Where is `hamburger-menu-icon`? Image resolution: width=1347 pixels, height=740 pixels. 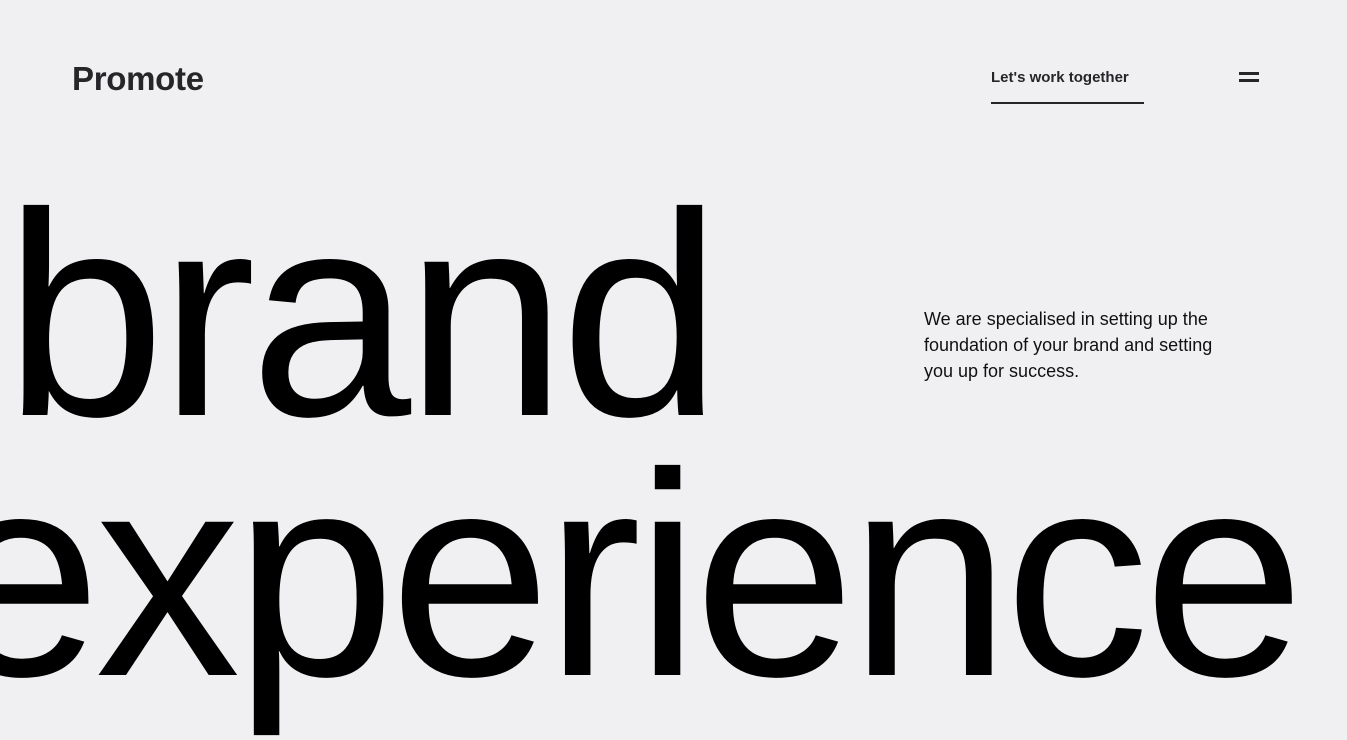 hamburger-menu-icon is located at coordinates (1249, 78).